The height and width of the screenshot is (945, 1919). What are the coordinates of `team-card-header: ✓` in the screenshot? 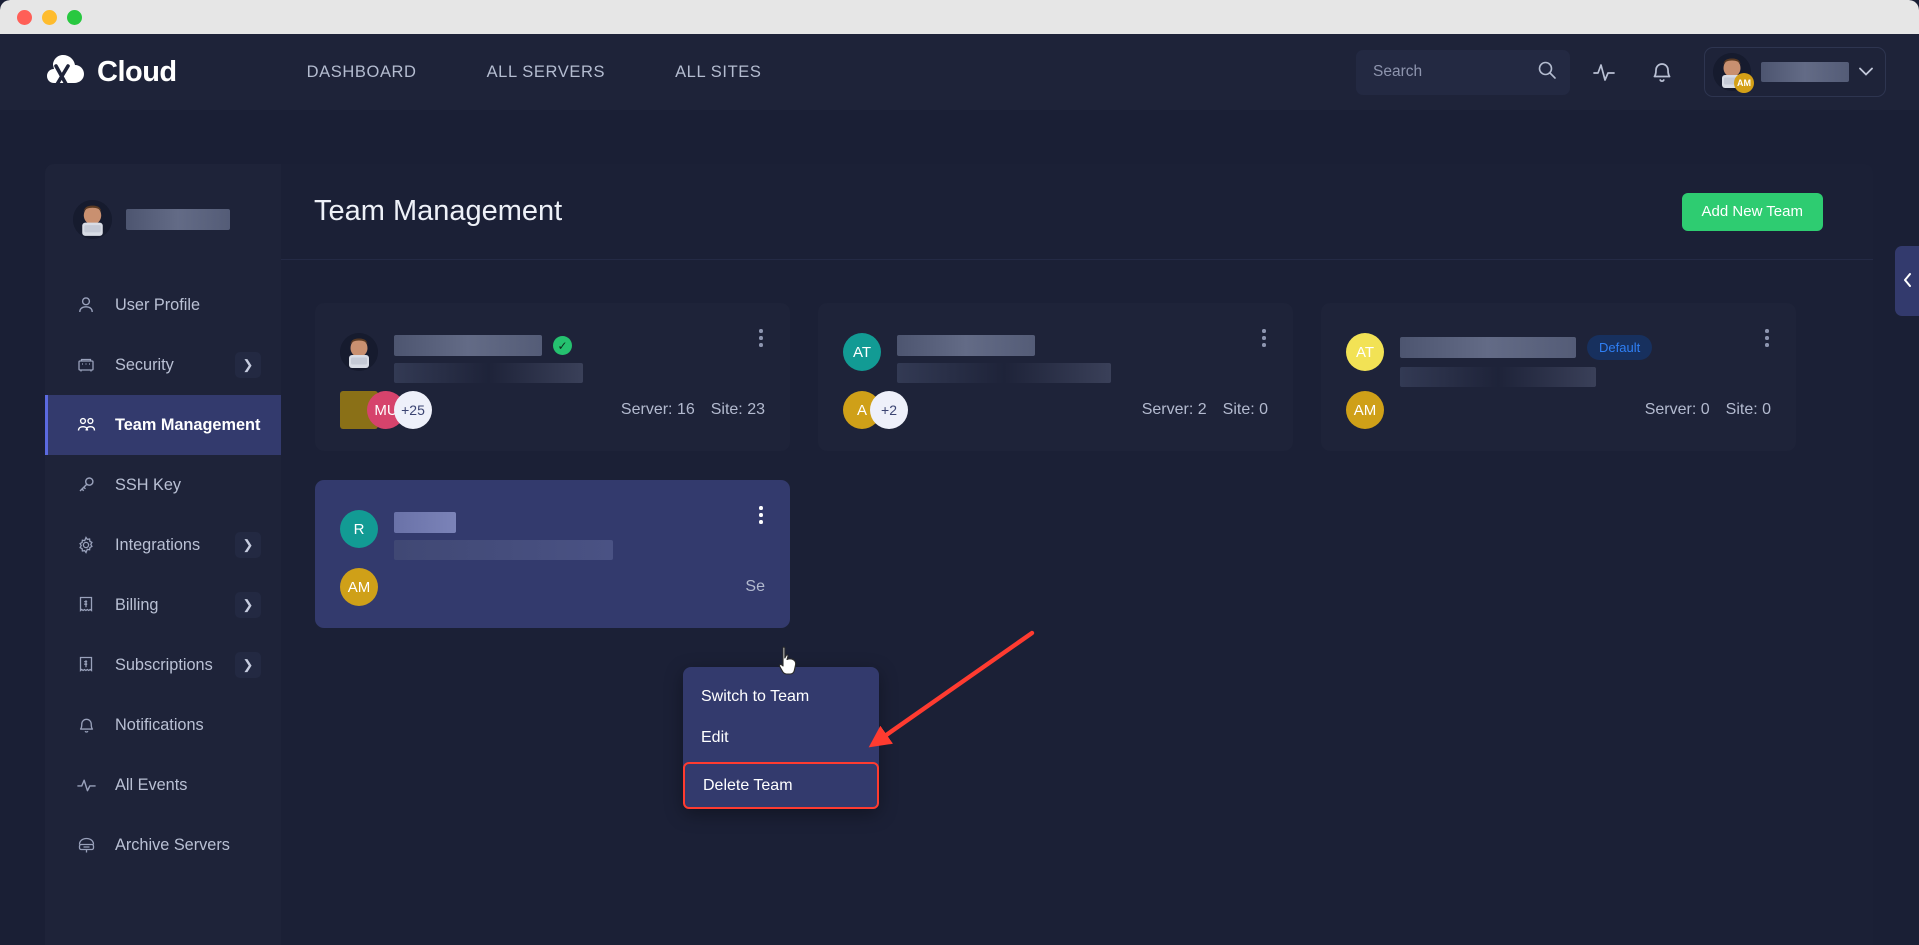 It's located at (552, 358).